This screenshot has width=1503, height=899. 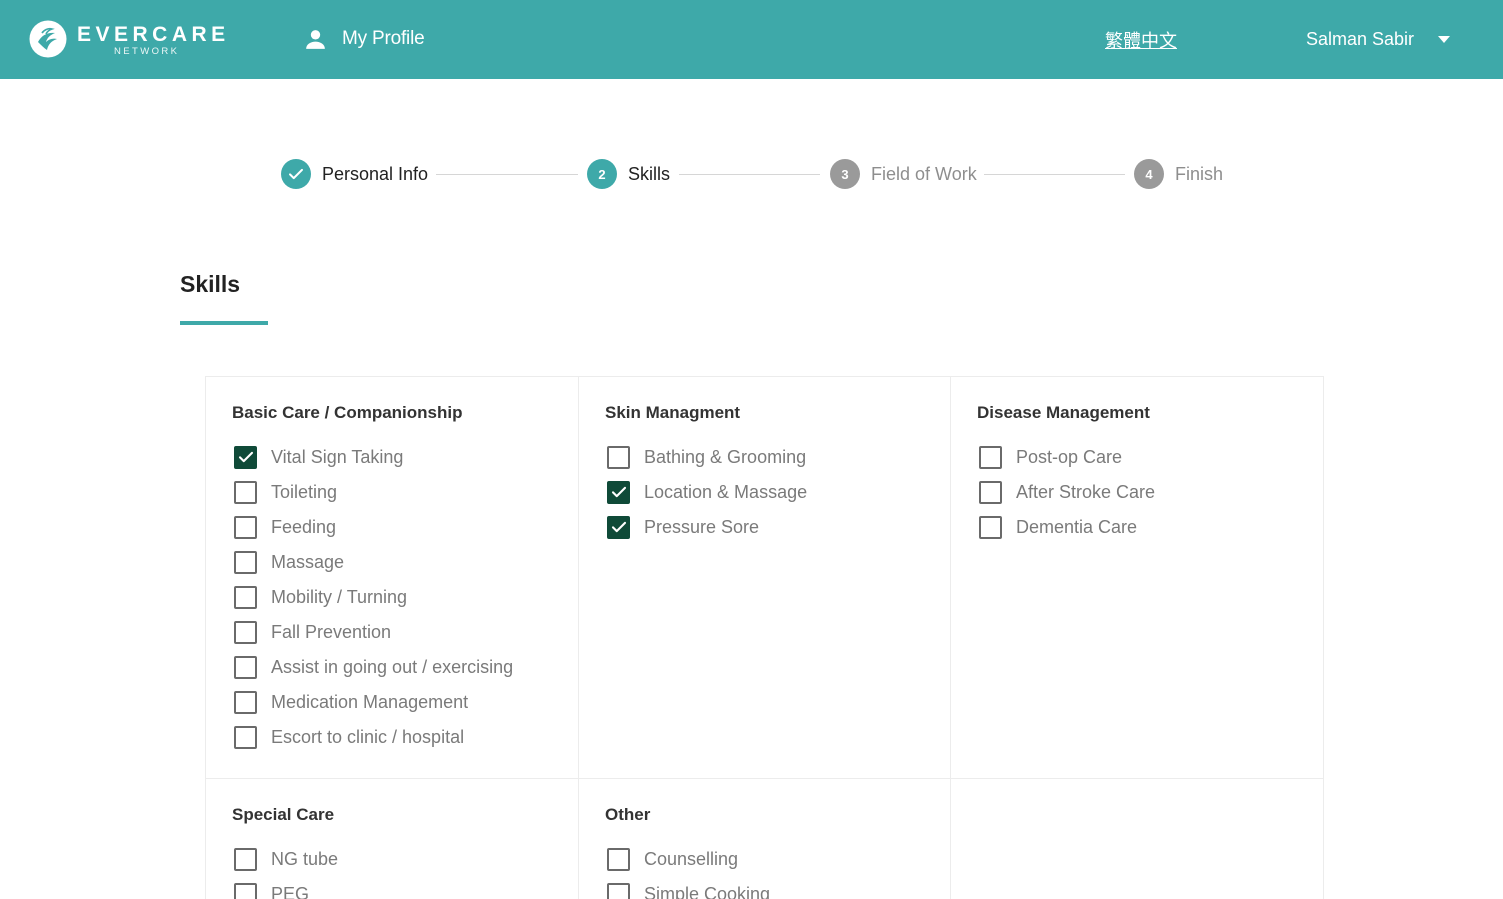 I want to click on skill-checkbox-option: Massage, so click(x=289, y=562).